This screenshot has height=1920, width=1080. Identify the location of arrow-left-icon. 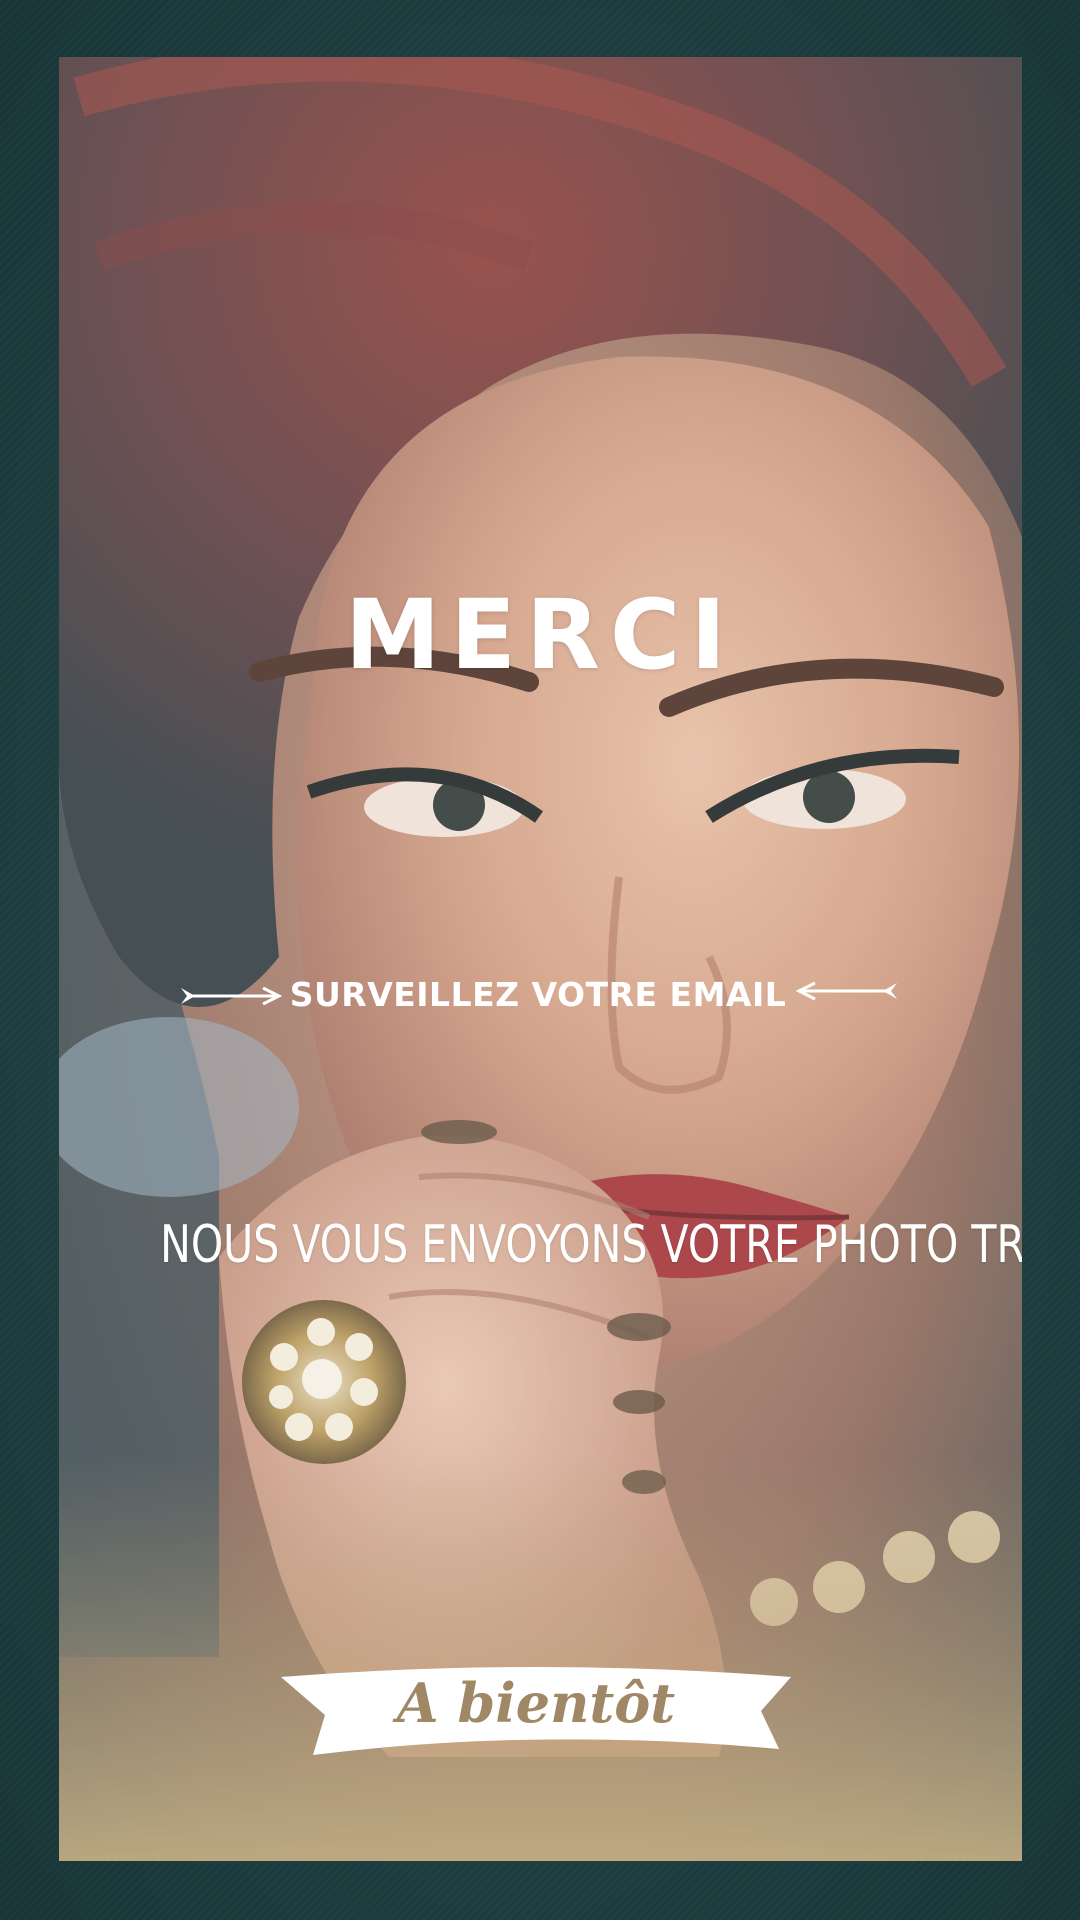
(846, 991).